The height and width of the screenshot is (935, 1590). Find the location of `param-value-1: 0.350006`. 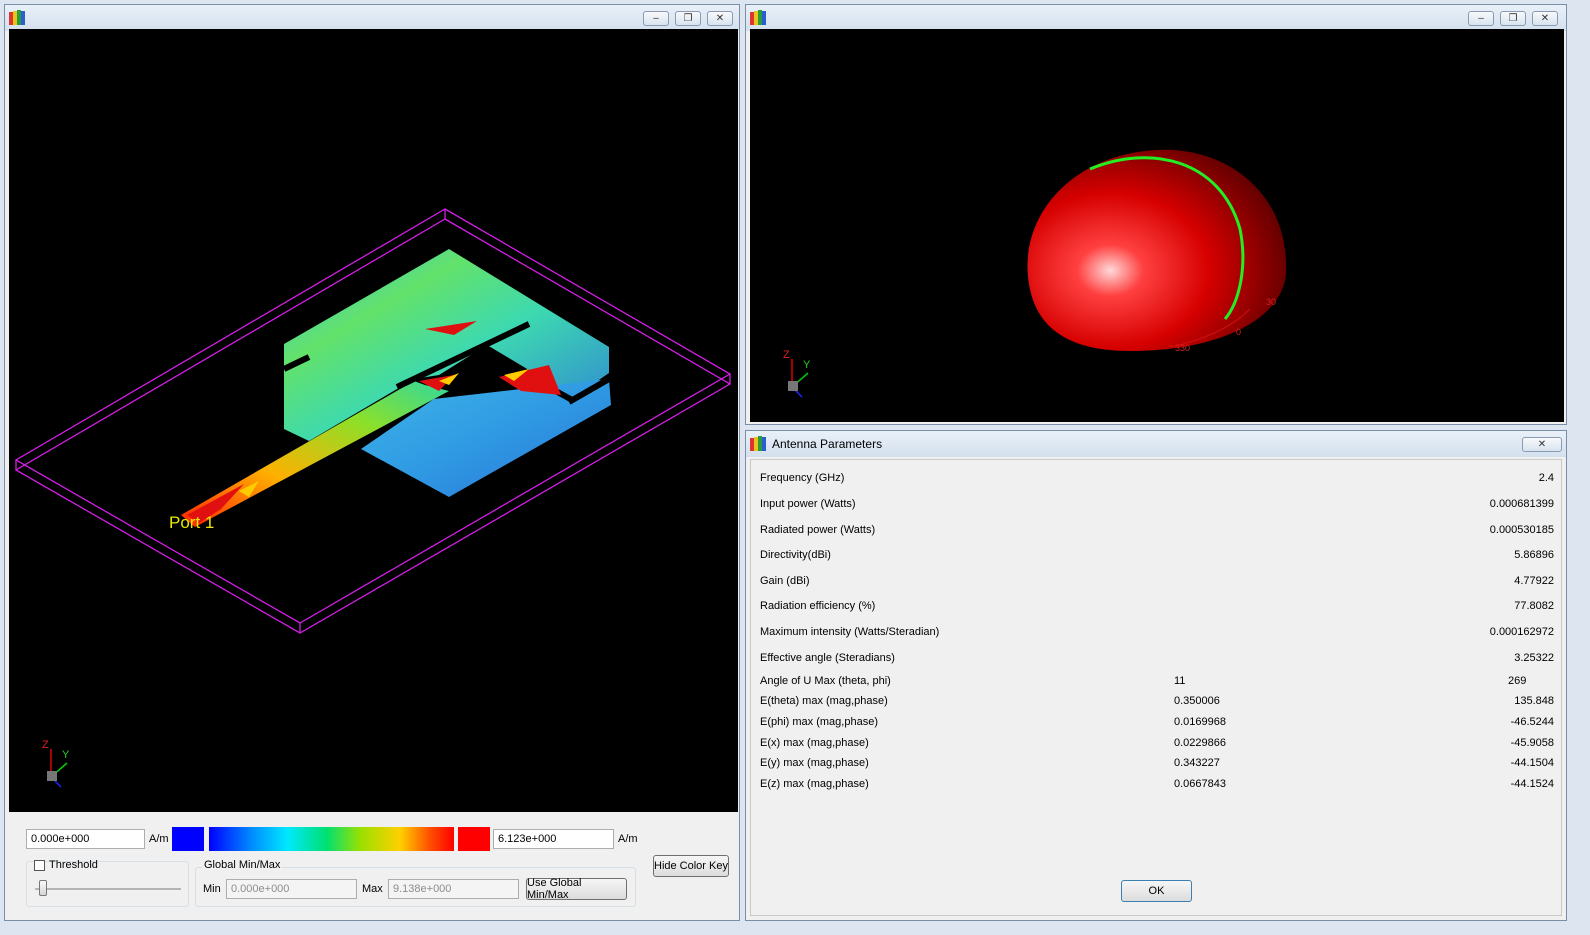

param-value-1: 0.350006 is located at coordinates (1197, 701).